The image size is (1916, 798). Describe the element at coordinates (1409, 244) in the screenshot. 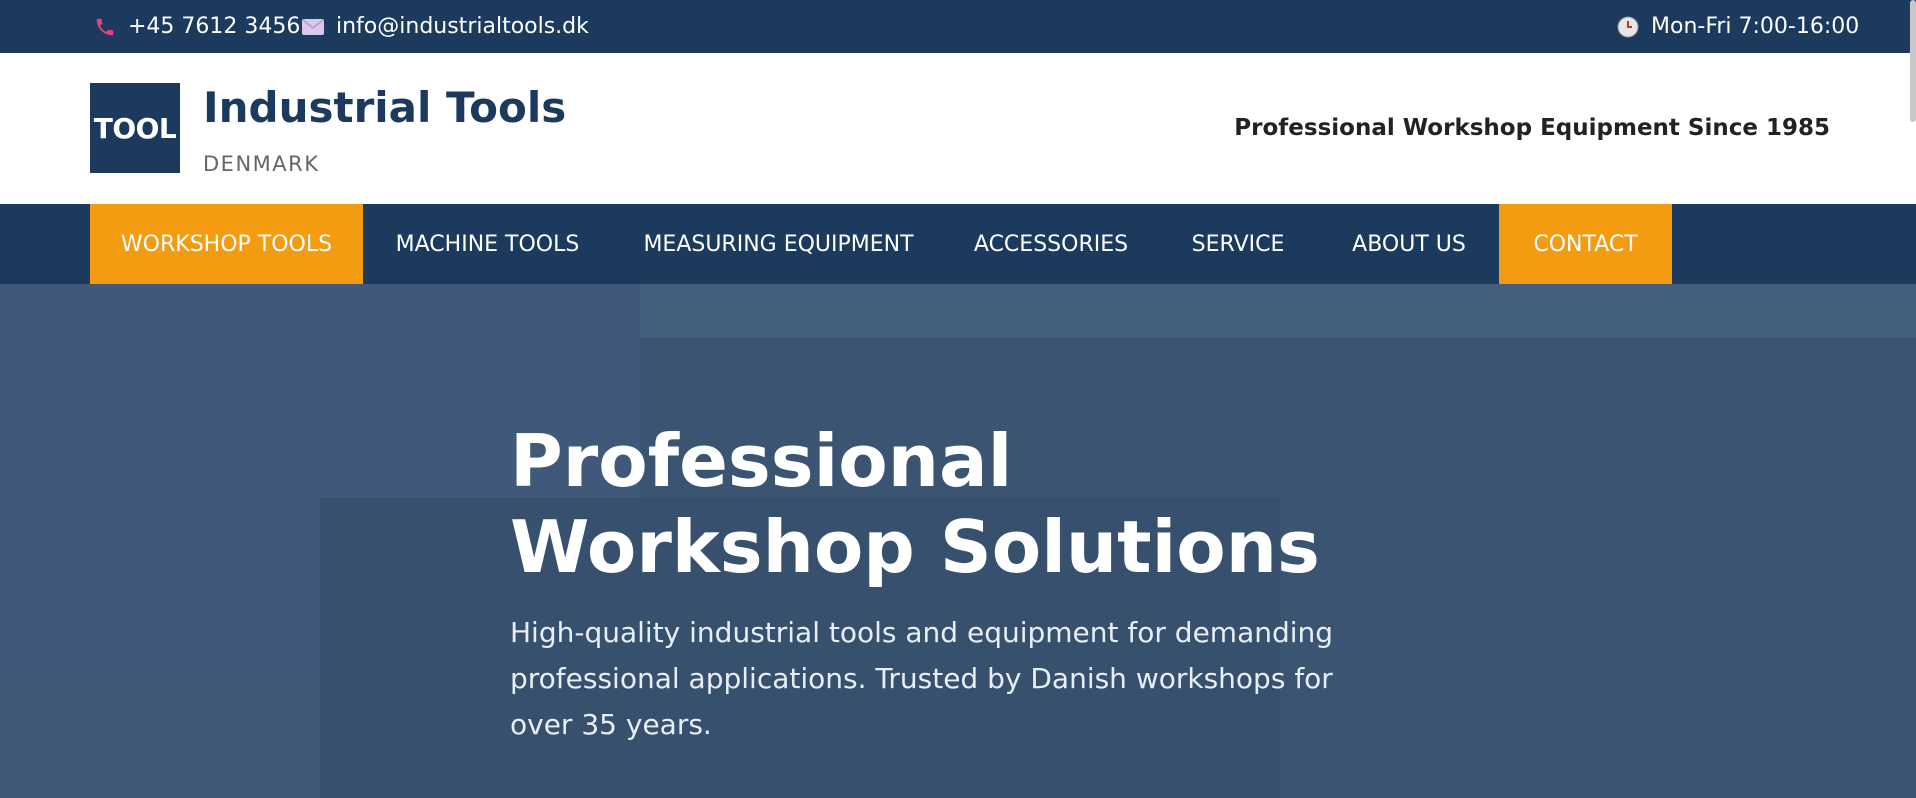

I see `nav-item-about-us: ABOUT US` at that location.